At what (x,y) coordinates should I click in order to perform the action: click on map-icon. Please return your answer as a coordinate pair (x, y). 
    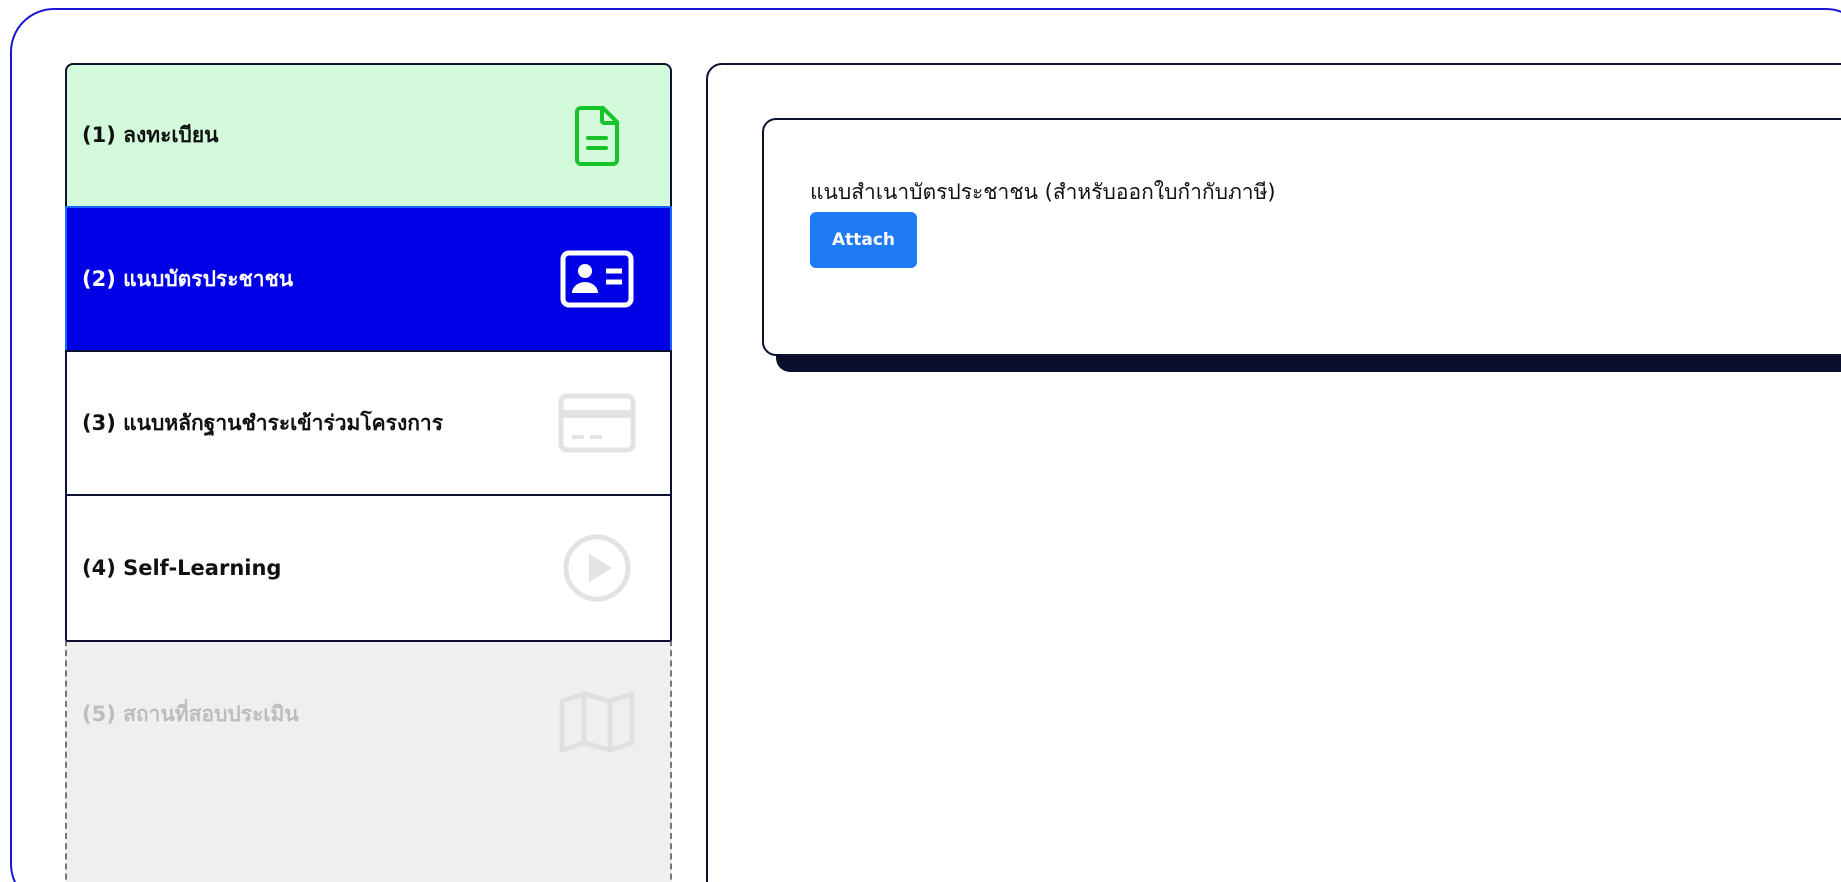
    Looking at the image, I should click on (597, 722).